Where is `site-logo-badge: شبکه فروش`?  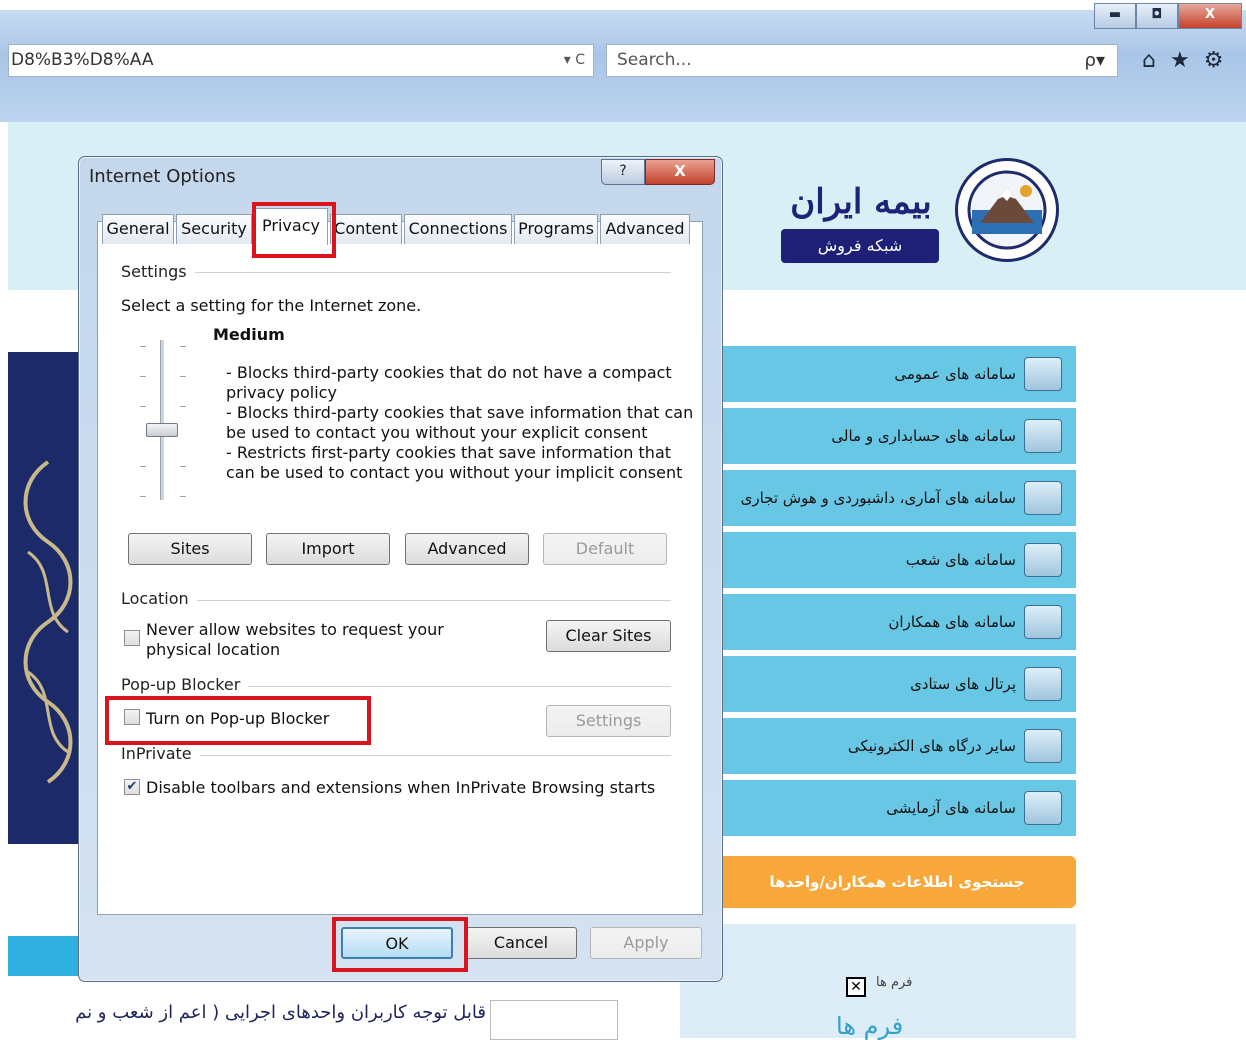 site-logo-badge: شبکه فروش is located at coordinates (860, 246).